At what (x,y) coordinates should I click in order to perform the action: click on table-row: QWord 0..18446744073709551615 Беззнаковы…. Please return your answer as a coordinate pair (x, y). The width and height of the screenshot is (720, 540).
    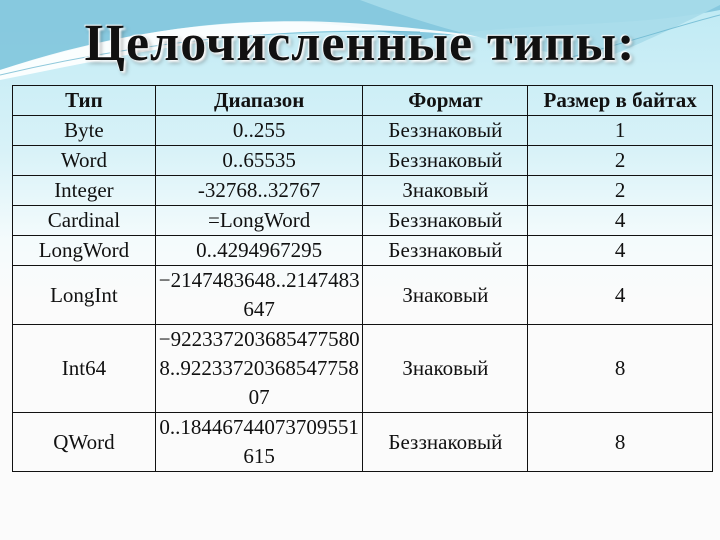
    Looking at the image, I should click on (362, 442).